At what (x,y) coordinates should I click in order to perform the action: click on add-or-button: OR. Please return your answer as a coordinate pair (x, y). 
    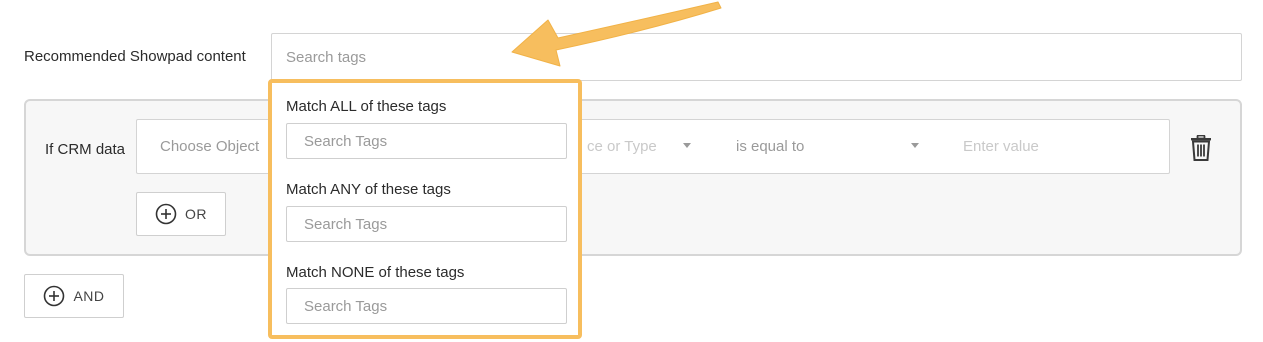
    Looking at the image, I should click on (181, 214).